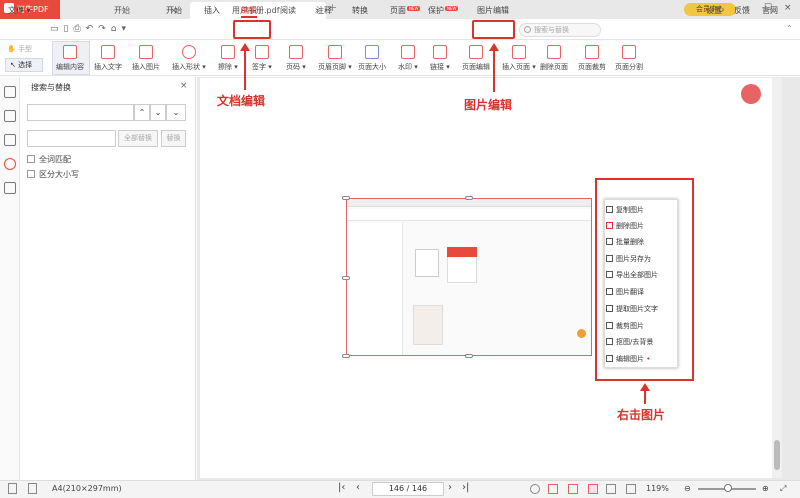 This screenshot has width=800, height=498. What do you see at coordinates (32, 488) in the screenshot?
I see `fit-page-icon` at bounding box center [32, 488].